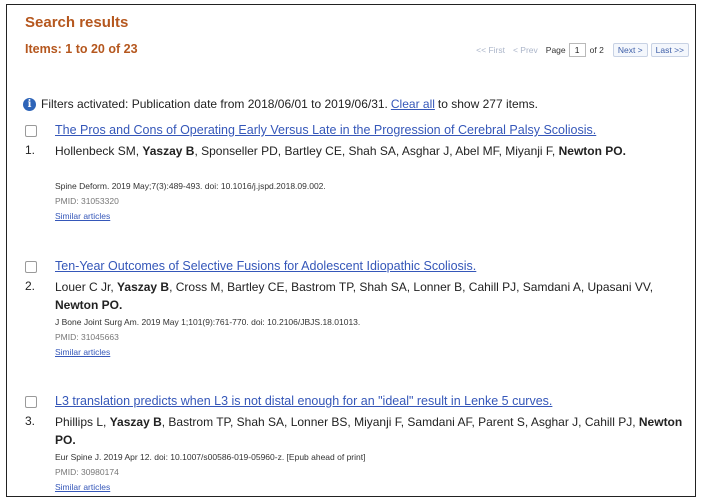  I want to click on result-pmid: PMID: 31053320, so click(87, 201).